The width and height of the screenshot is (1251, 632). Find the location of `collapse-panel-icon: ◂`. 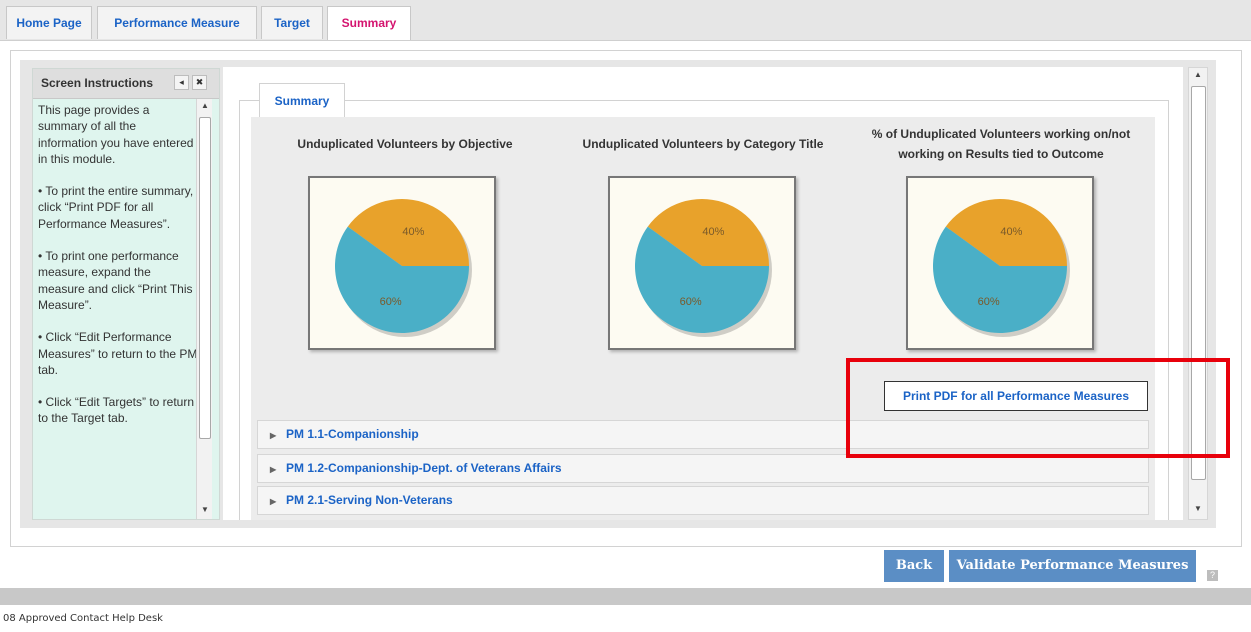

collapse-panel-icon: ◂ is located at coordinates (181, 82).